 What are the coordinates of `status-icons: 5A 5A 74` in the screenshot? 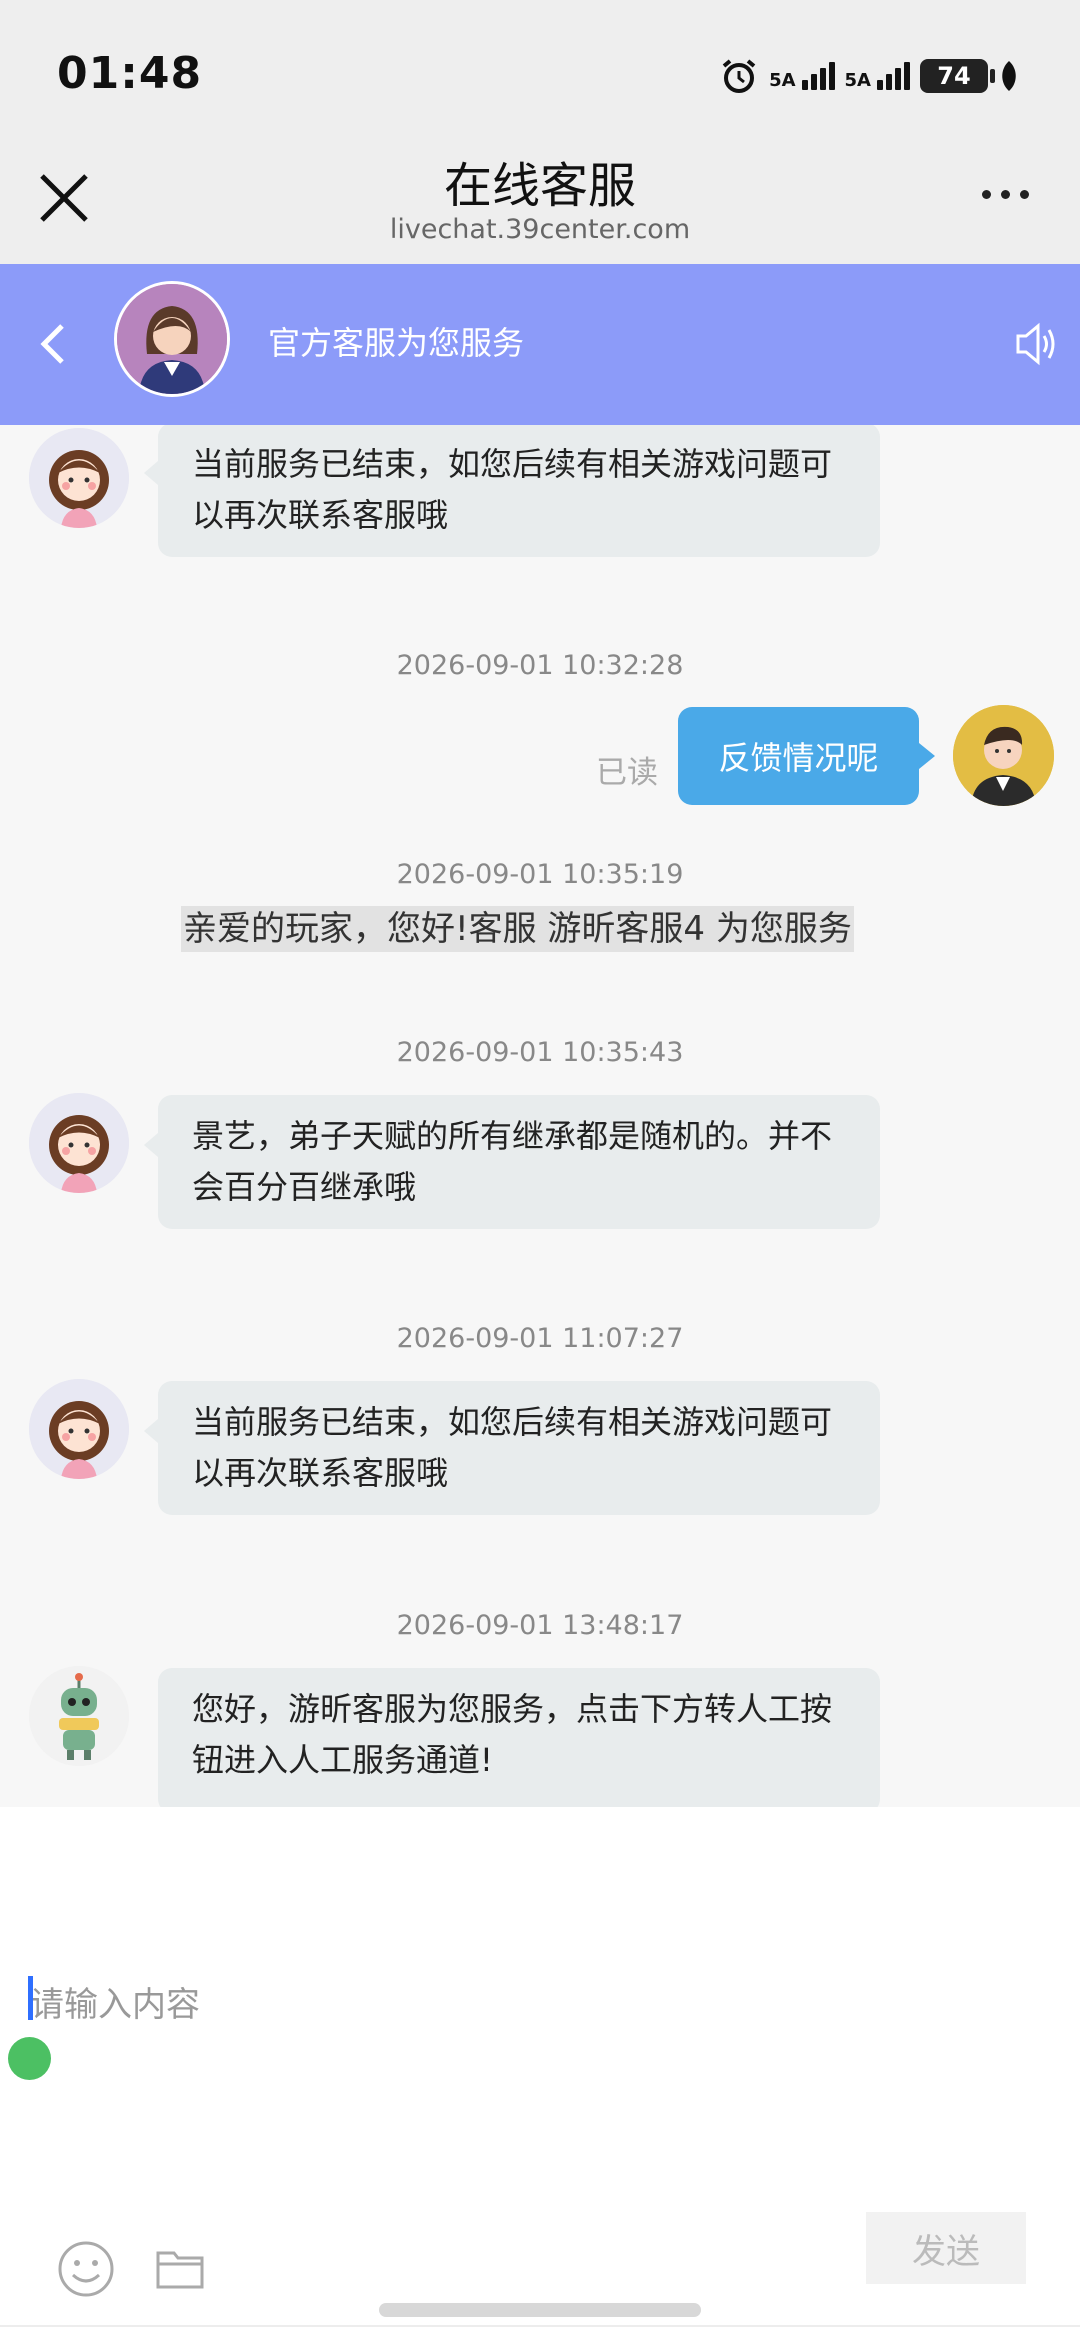 It's located at (869, 76).